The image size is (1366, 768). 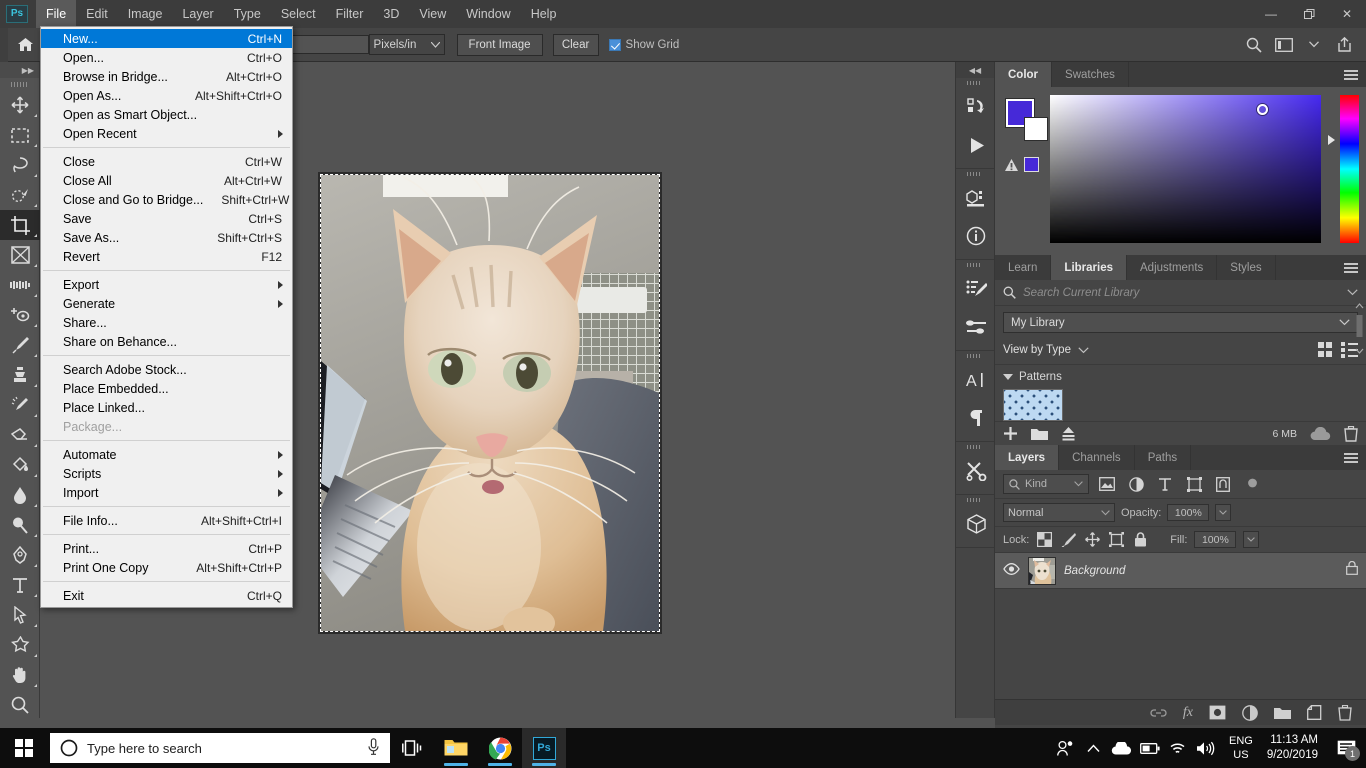 What do you see at coordinates (166, 180) in the screenshot?
I see `menu-item-close-all: Close All Alt+Ctrl+W` at bounding box center [166, 180].